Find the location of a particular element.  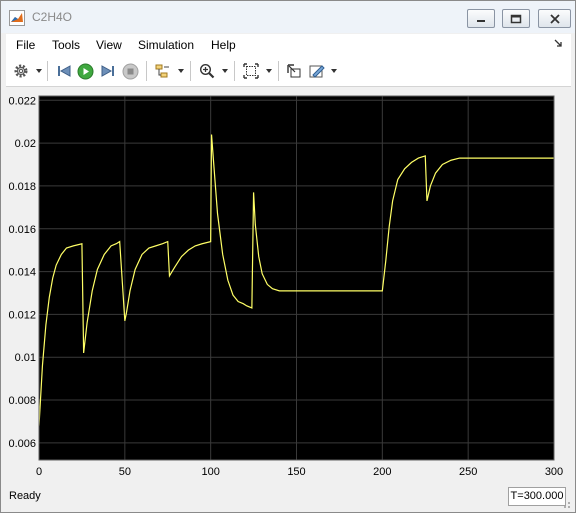

restore-layout-button is located at coordinates (294, 71).